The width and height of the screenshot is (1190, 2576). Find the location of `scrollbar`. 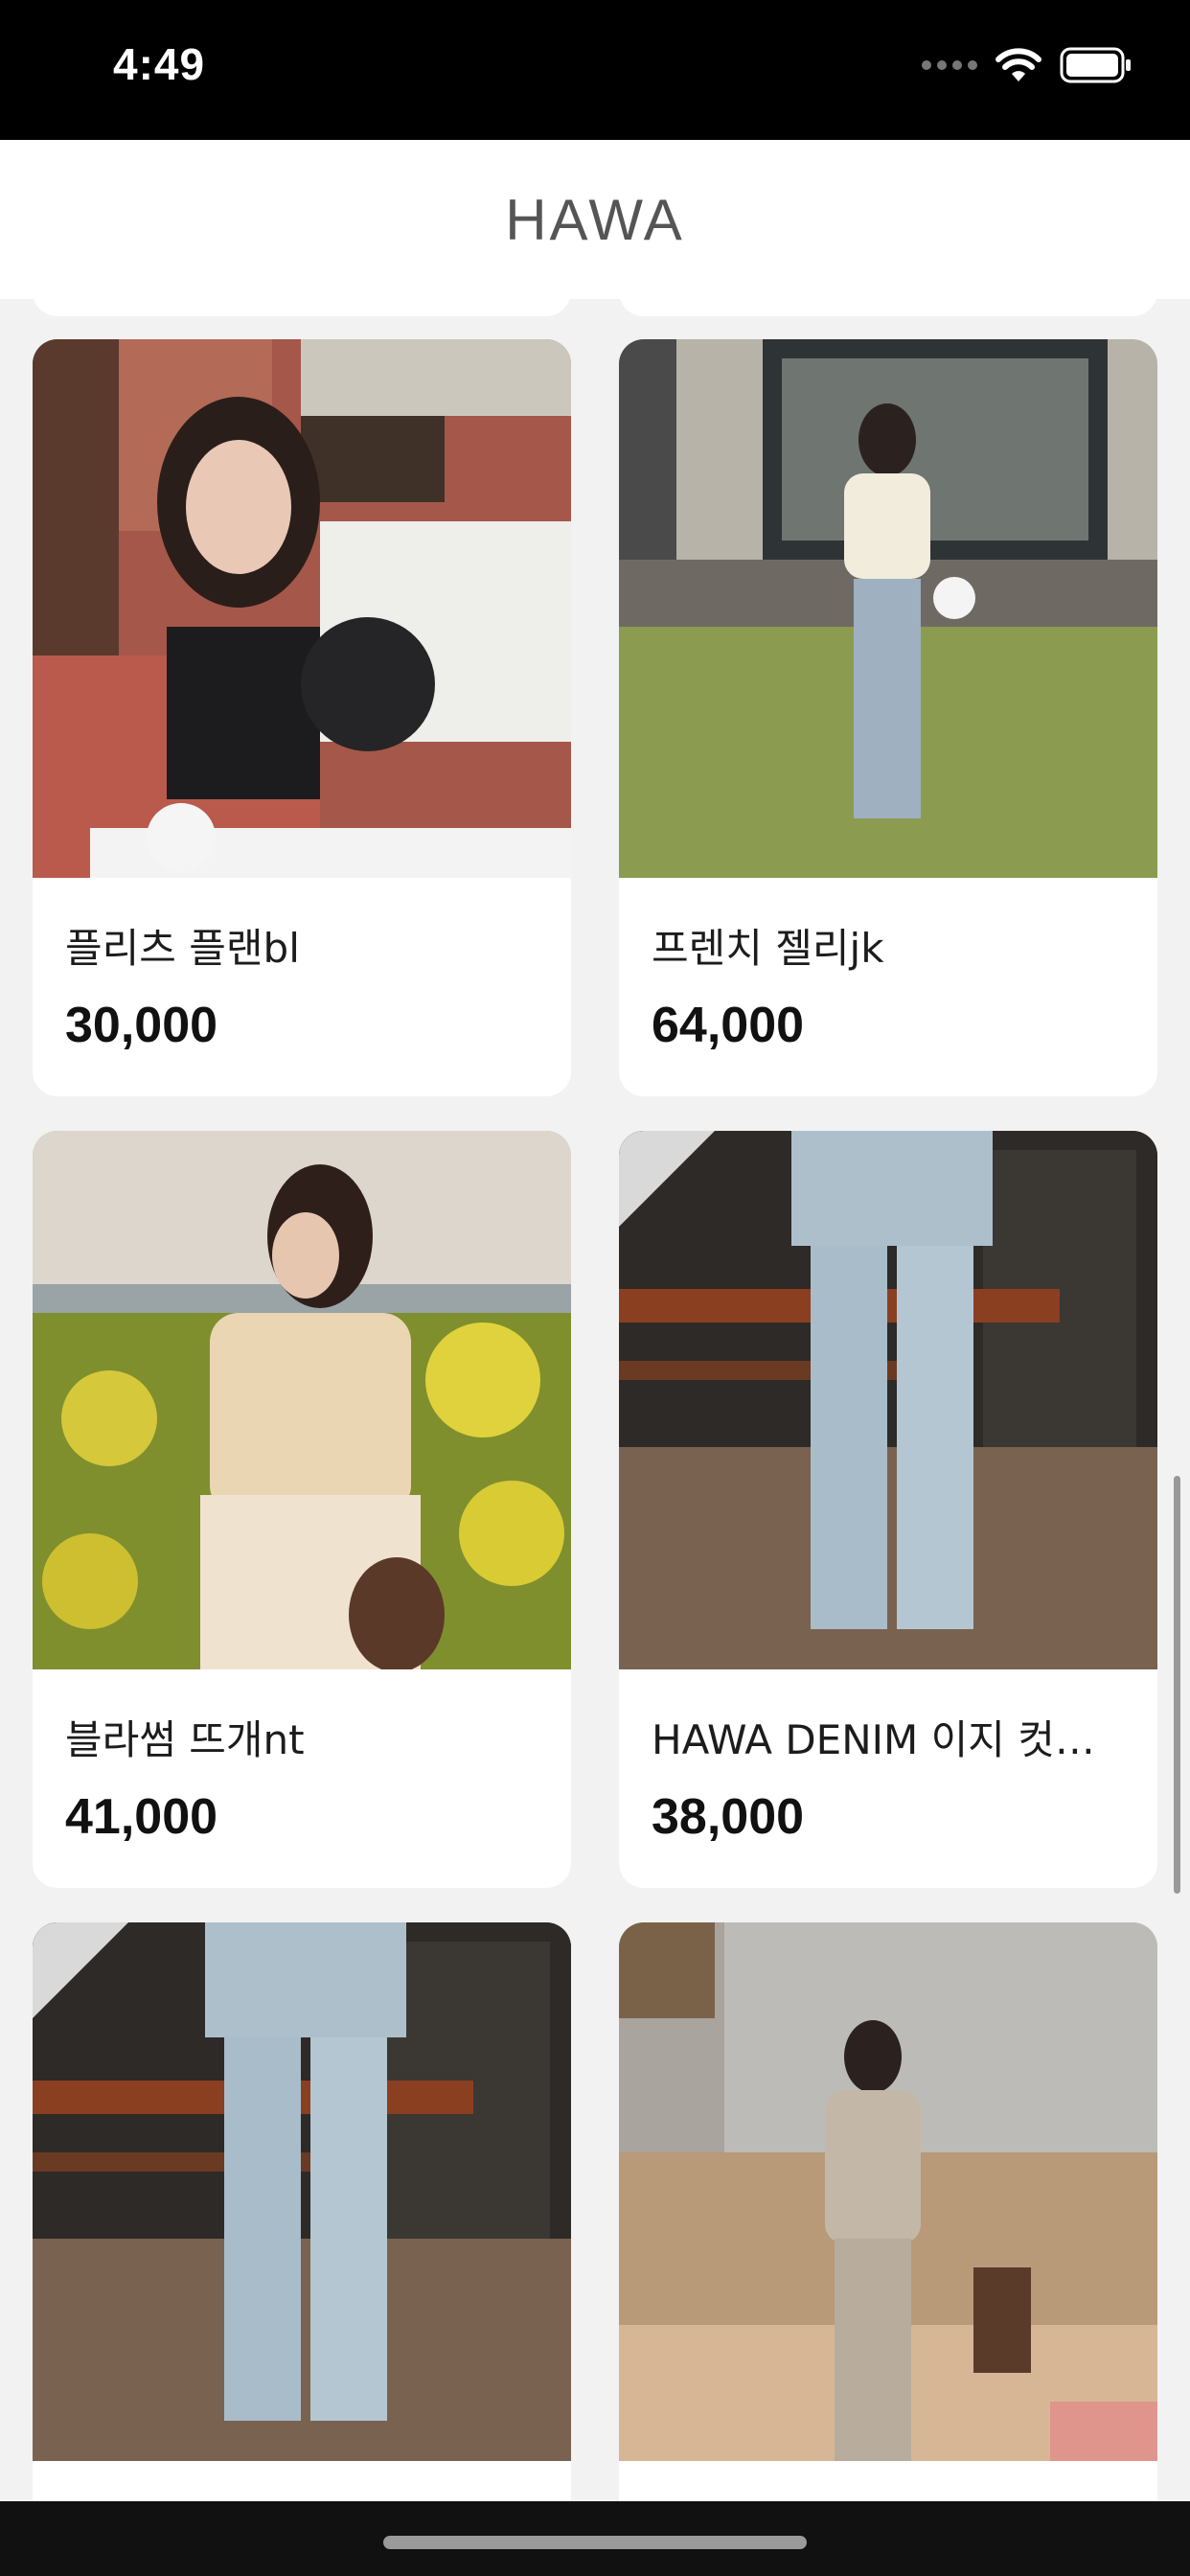

scrollbar is located at coordinates (1177, 1685).